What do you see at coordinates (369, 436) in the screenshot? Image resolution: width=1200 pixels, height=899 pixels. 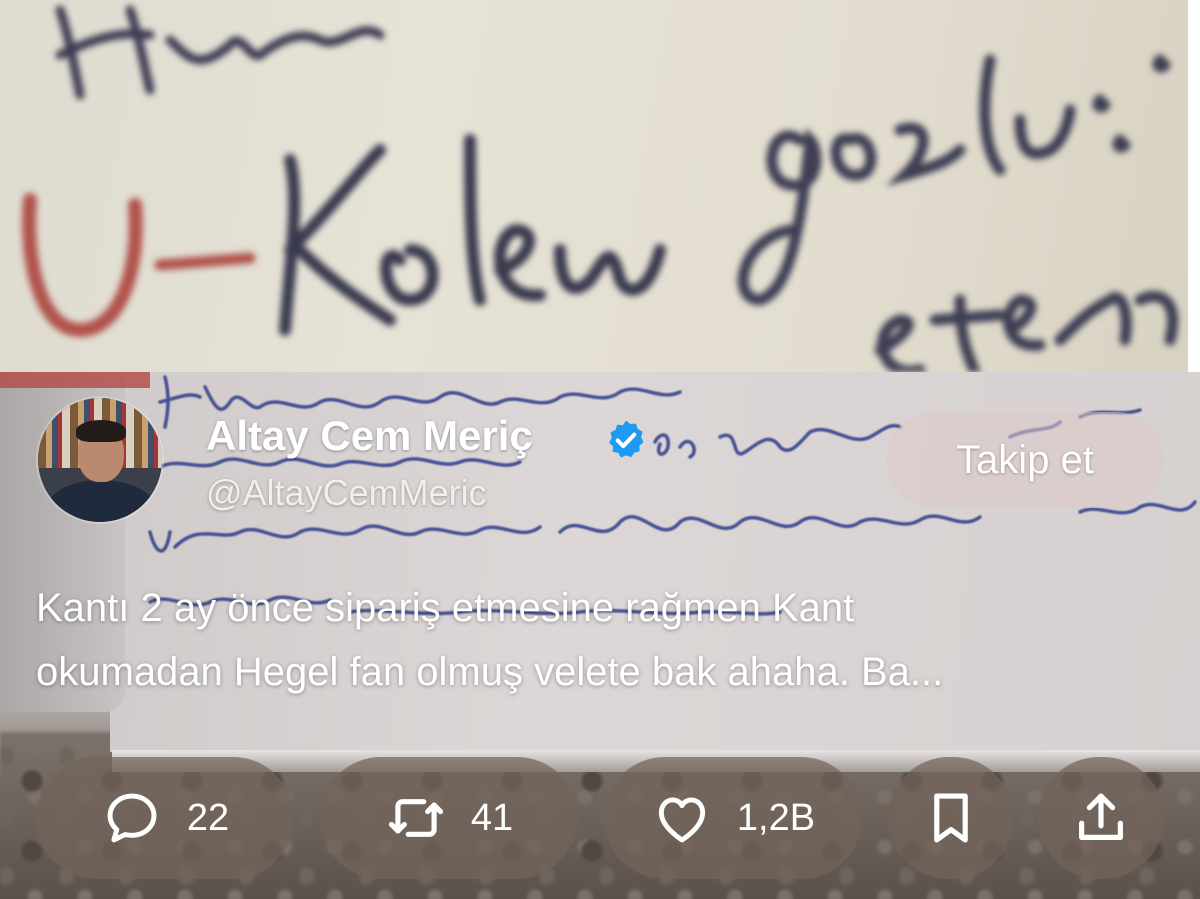 I see `author-name: Altay Cem Meriç` at bounding box center [369, 436].